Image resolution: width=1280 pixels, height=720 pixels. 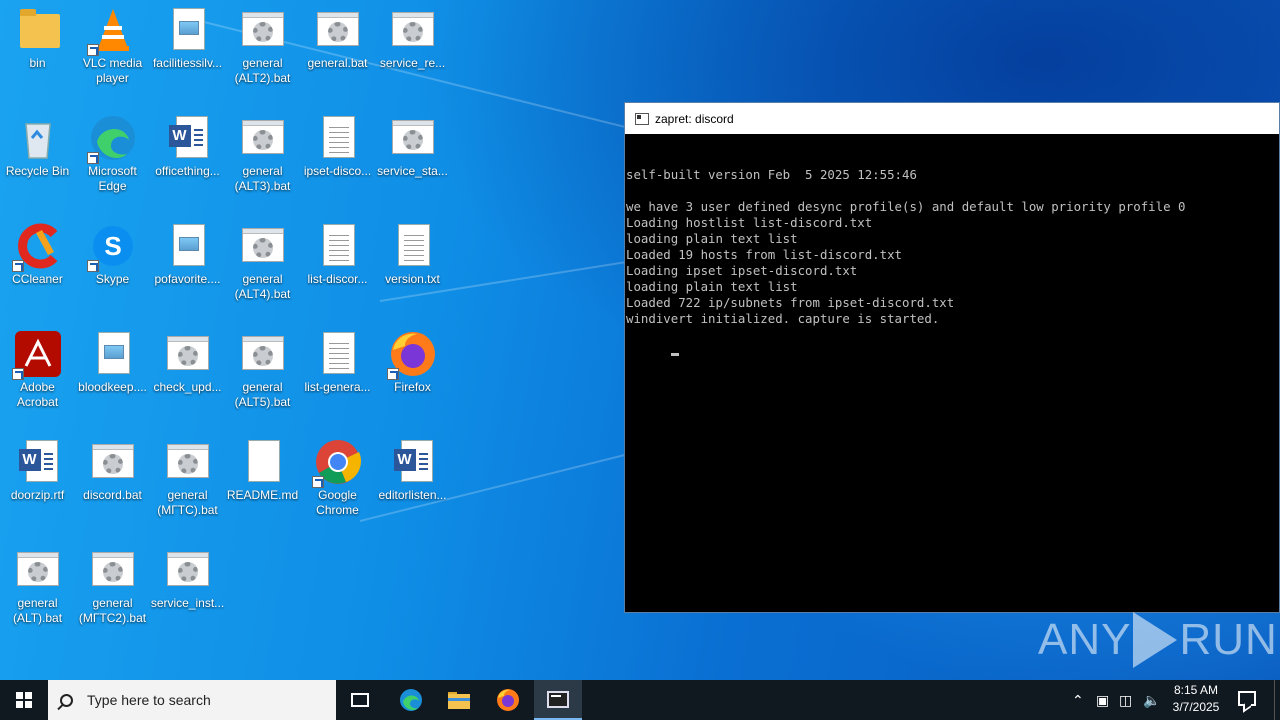 I want to click on desktop-icon: general (ALT2).bat, so click(x=262, y=43).